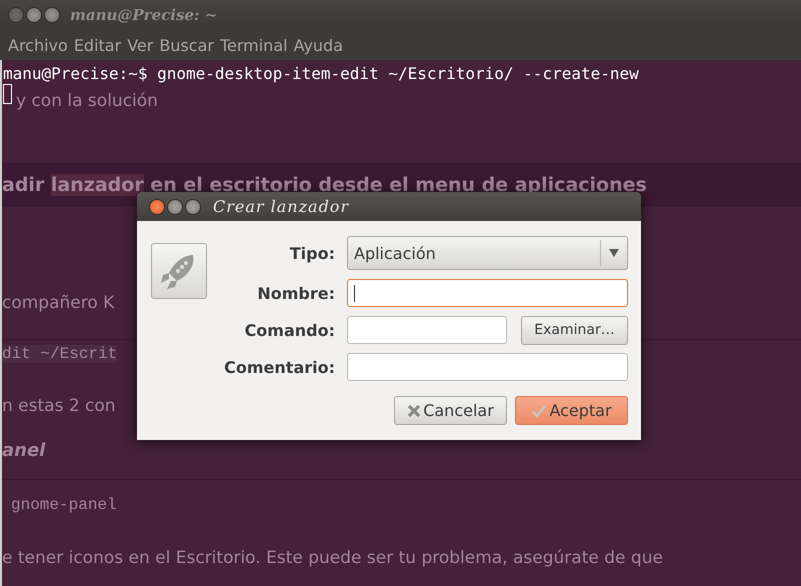 This screenshot has height=586, width=801. Describe the element at coordinates (186, 45) in the screenshot. I see `menu-item: Buscar` at that location.